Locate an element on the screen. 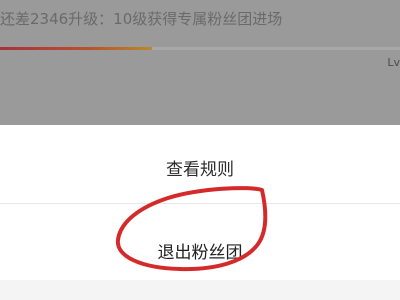  view-rules-button: 查看规则 is located at coordinates (200, 167).